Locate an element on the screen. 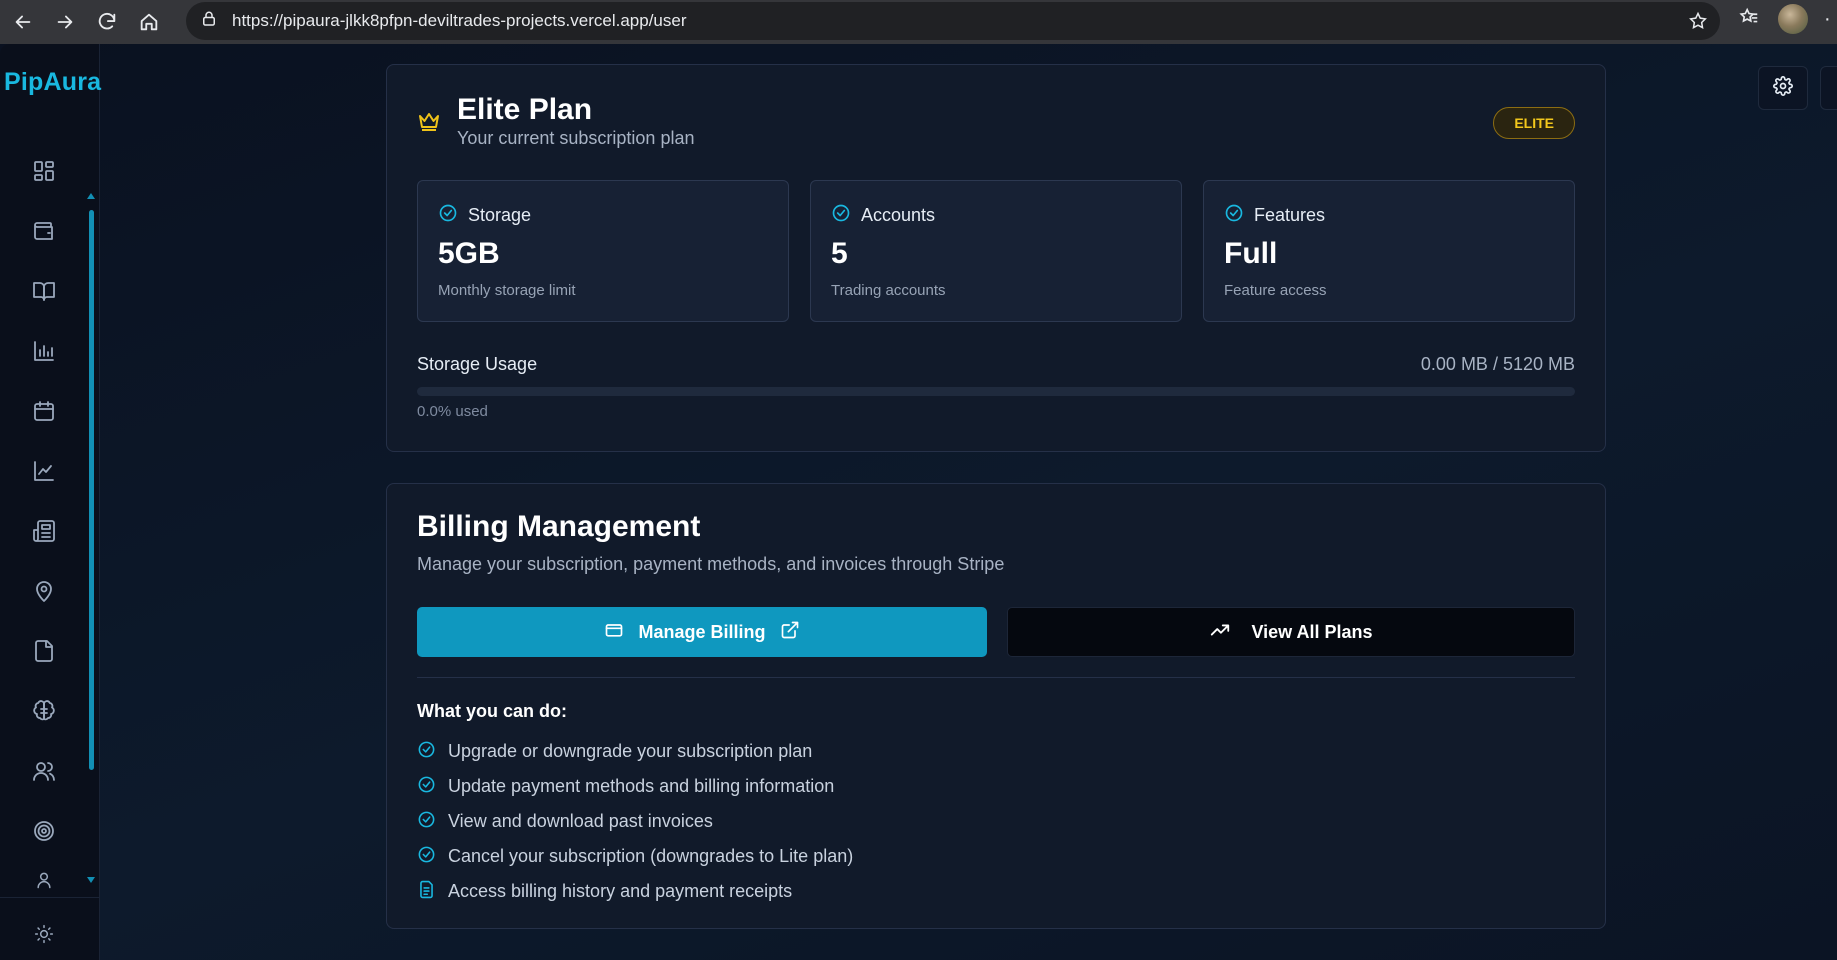  more-menu-icon: · is located at coordinates (1827, 19).